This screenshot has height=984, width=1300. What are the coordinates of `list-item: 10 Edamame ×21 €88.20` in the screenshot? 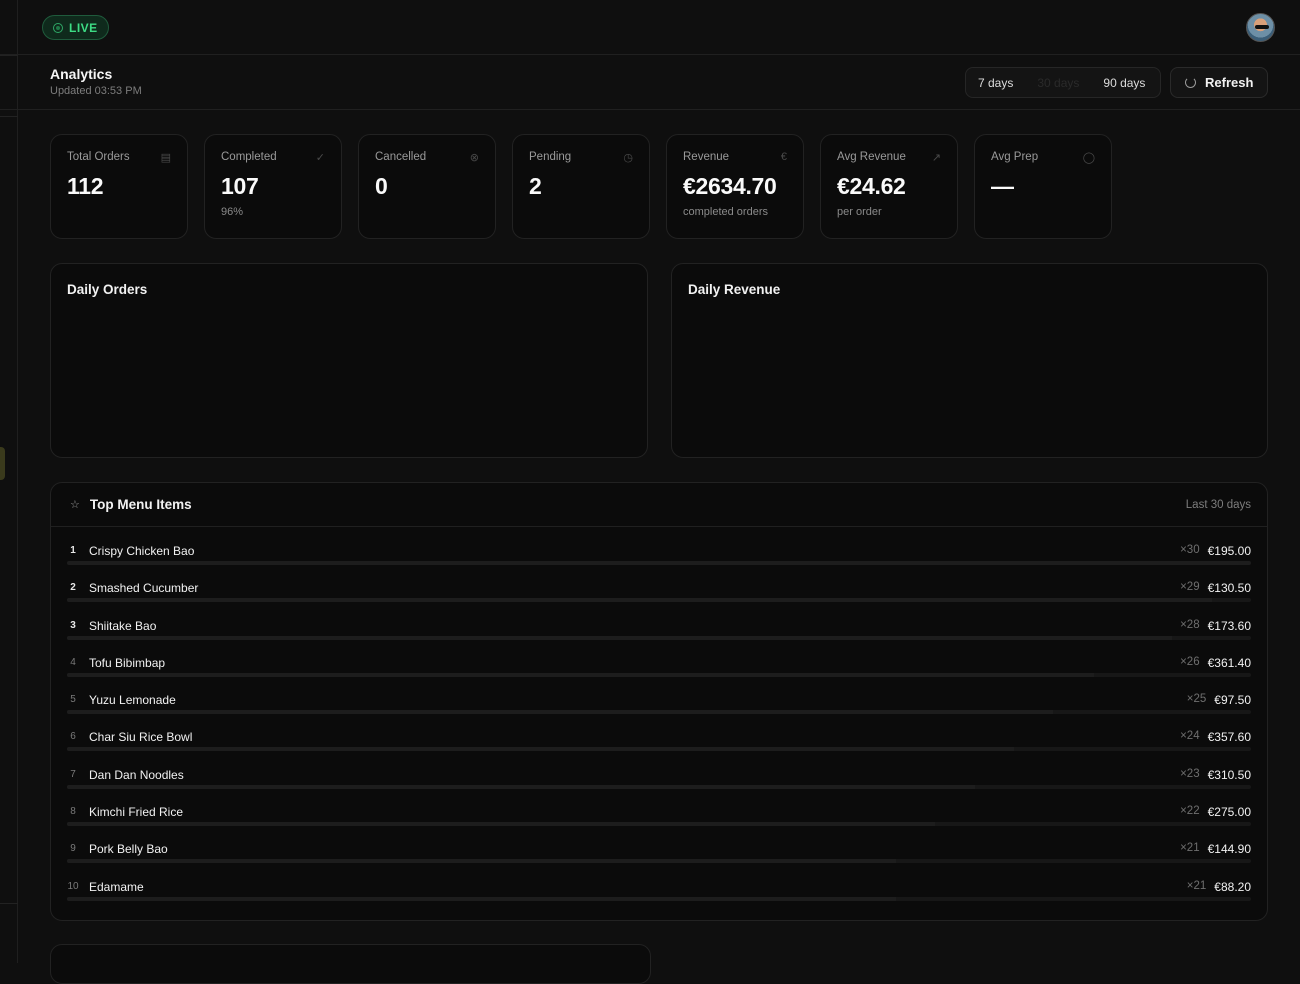 It's located at (659, 882).